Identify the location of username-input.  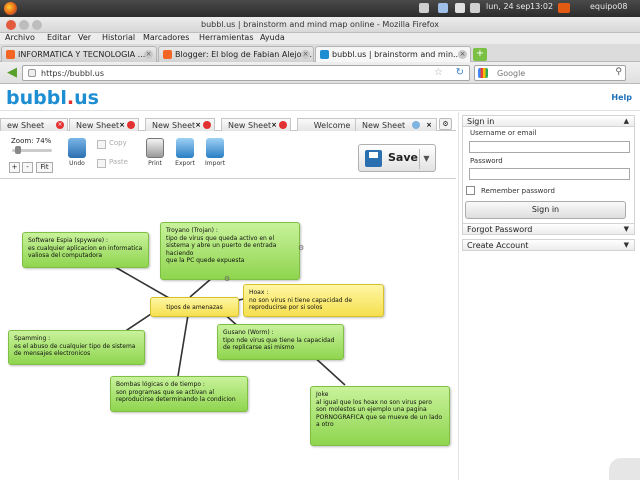
(549, 147).